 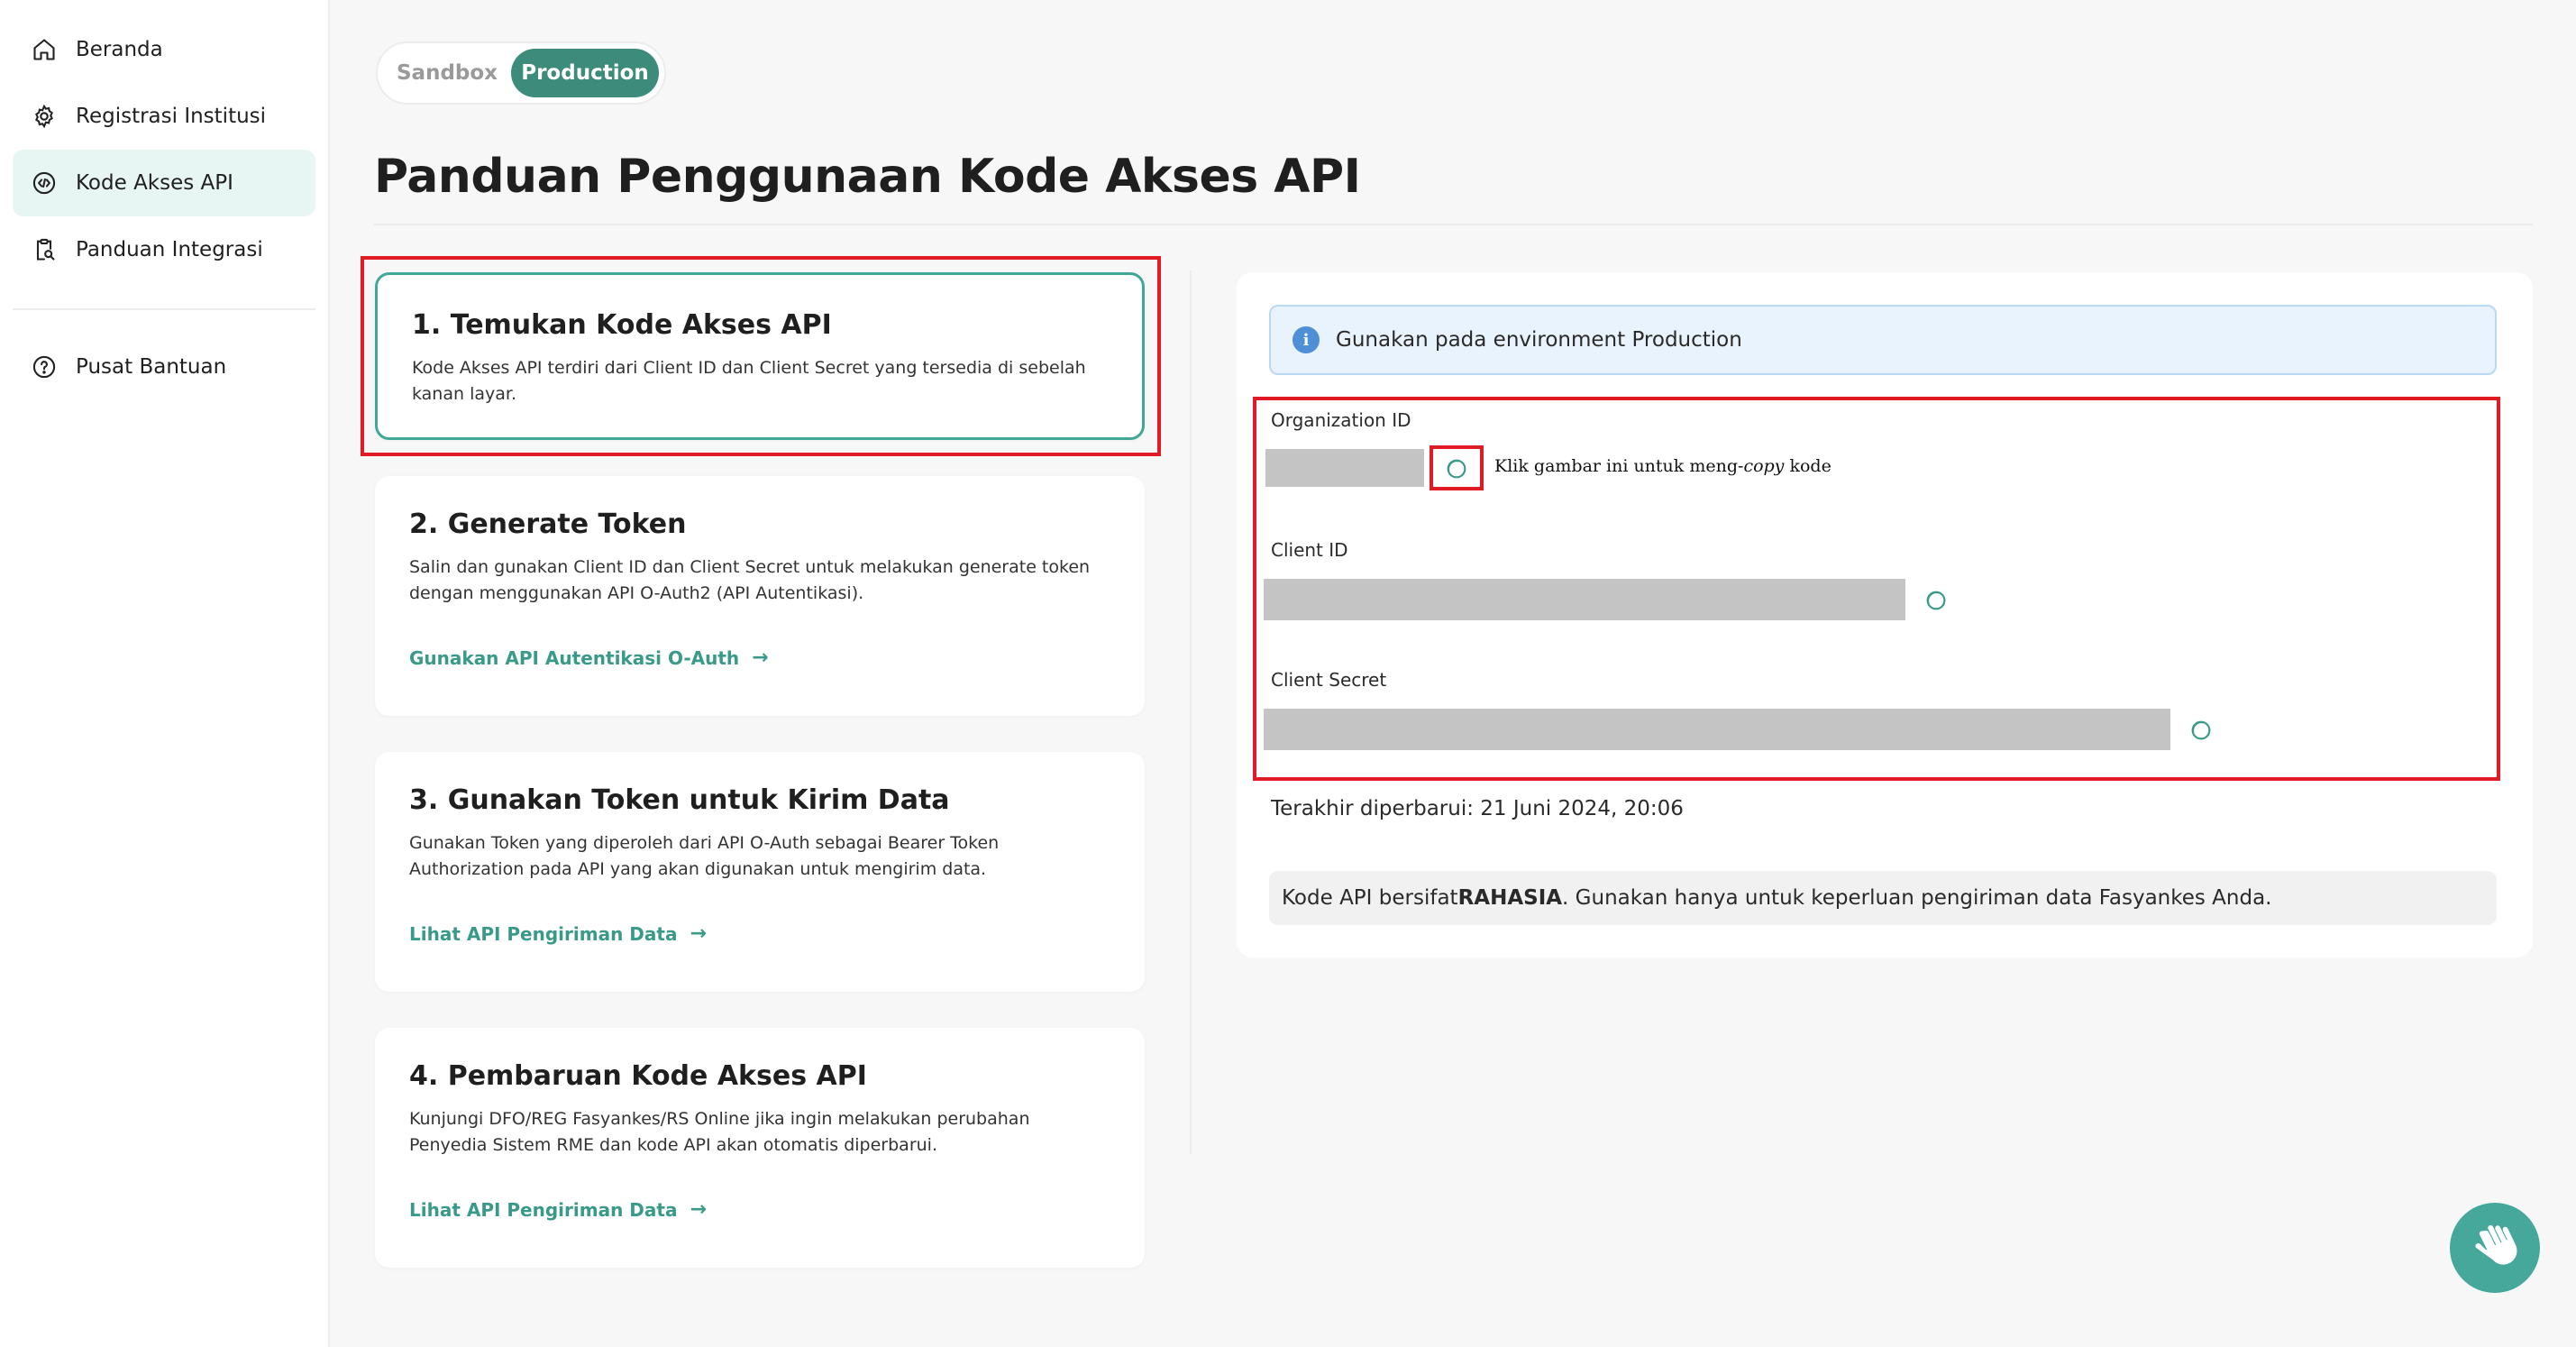 I want to click on environment-toggle: Sandbox Production, so click(x=521, y=73).